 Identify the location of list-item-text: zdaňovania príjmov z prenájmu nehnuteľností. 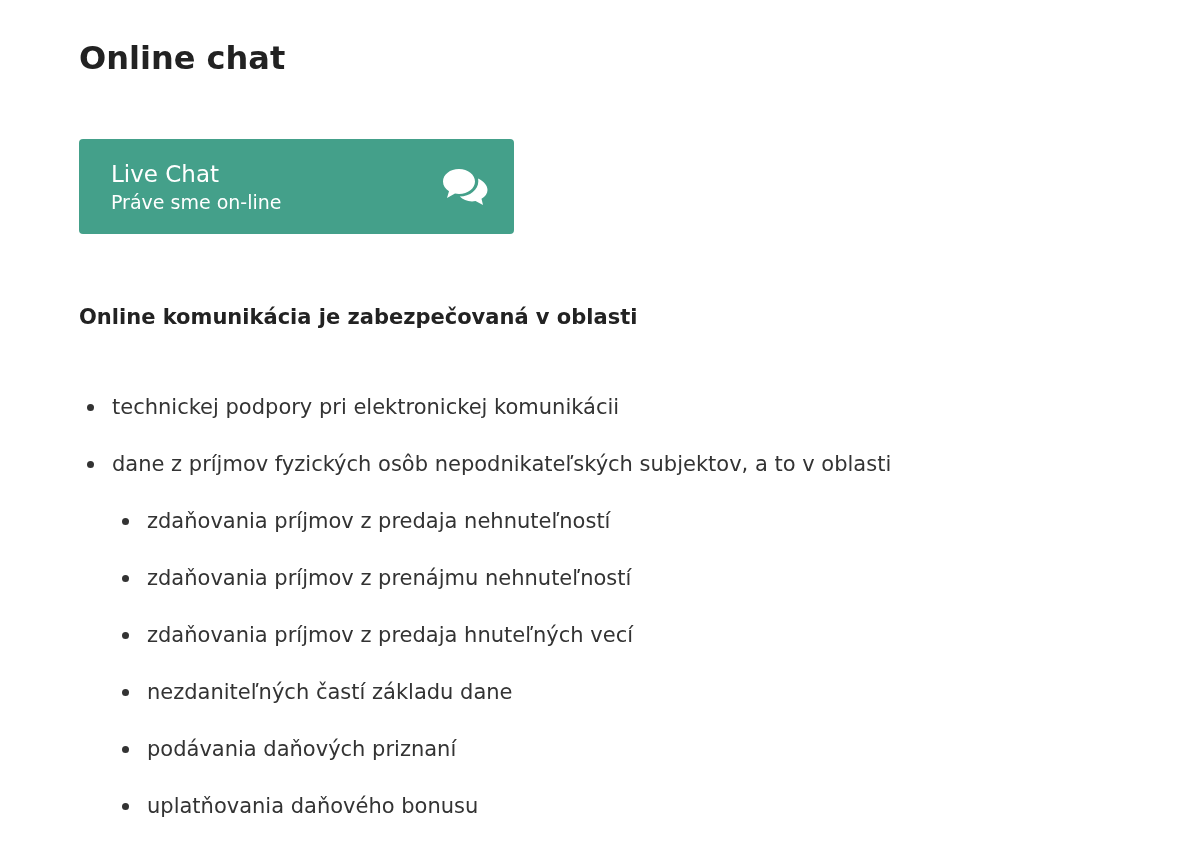
(389, 578).